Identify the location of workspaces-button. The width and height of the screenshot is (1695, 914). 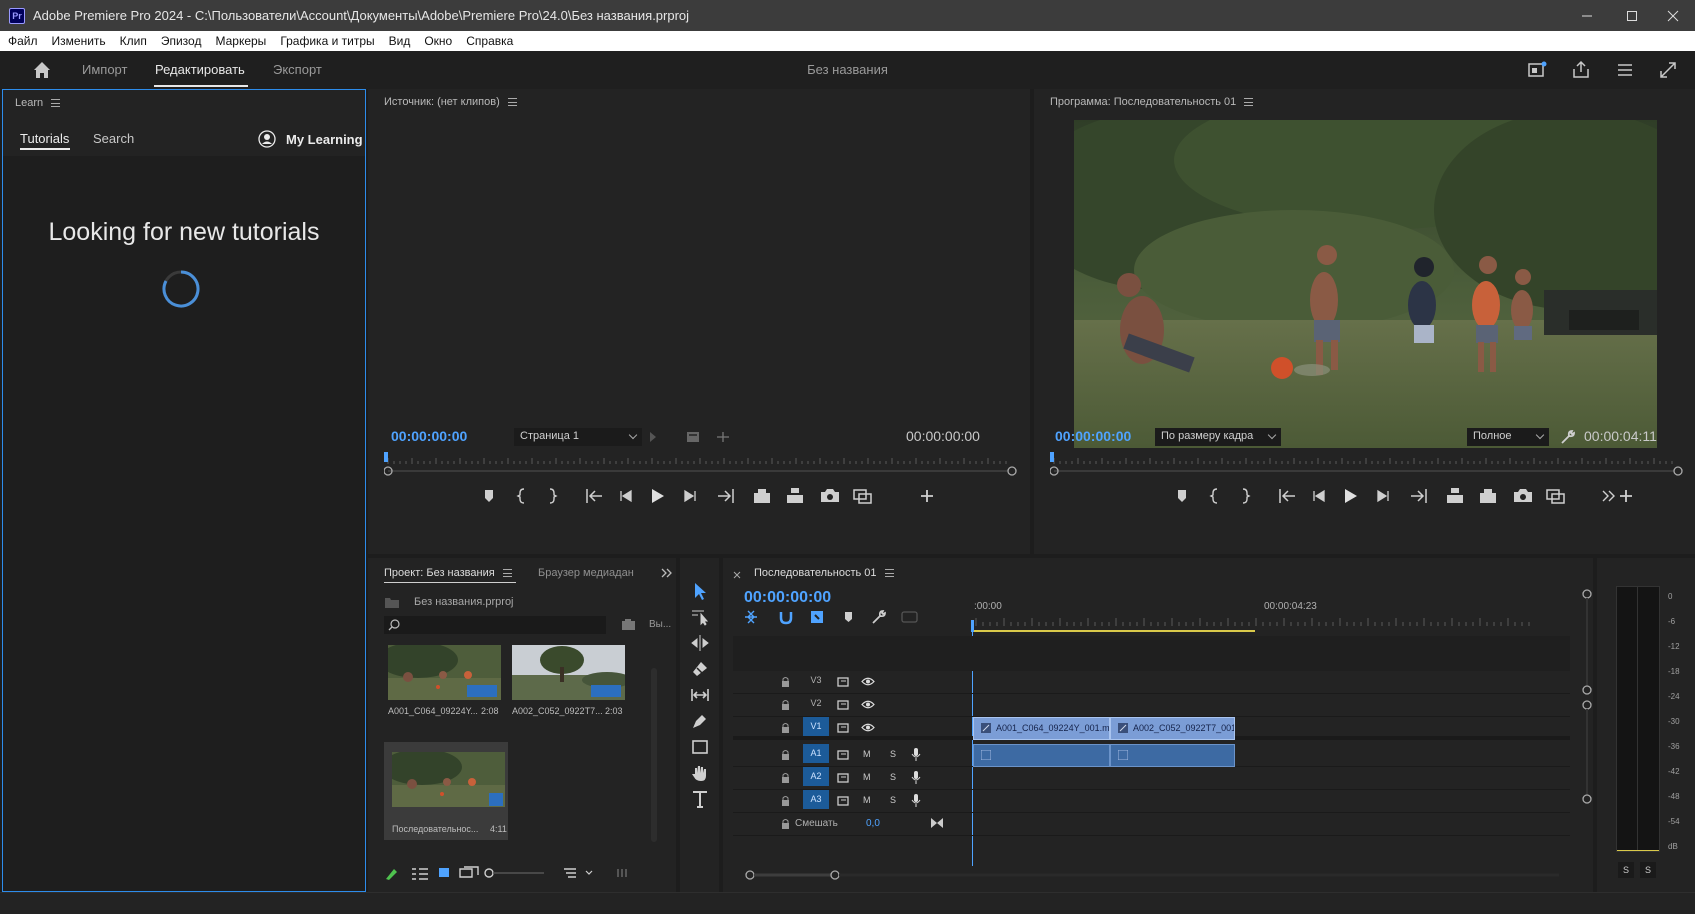
(1625, 70).